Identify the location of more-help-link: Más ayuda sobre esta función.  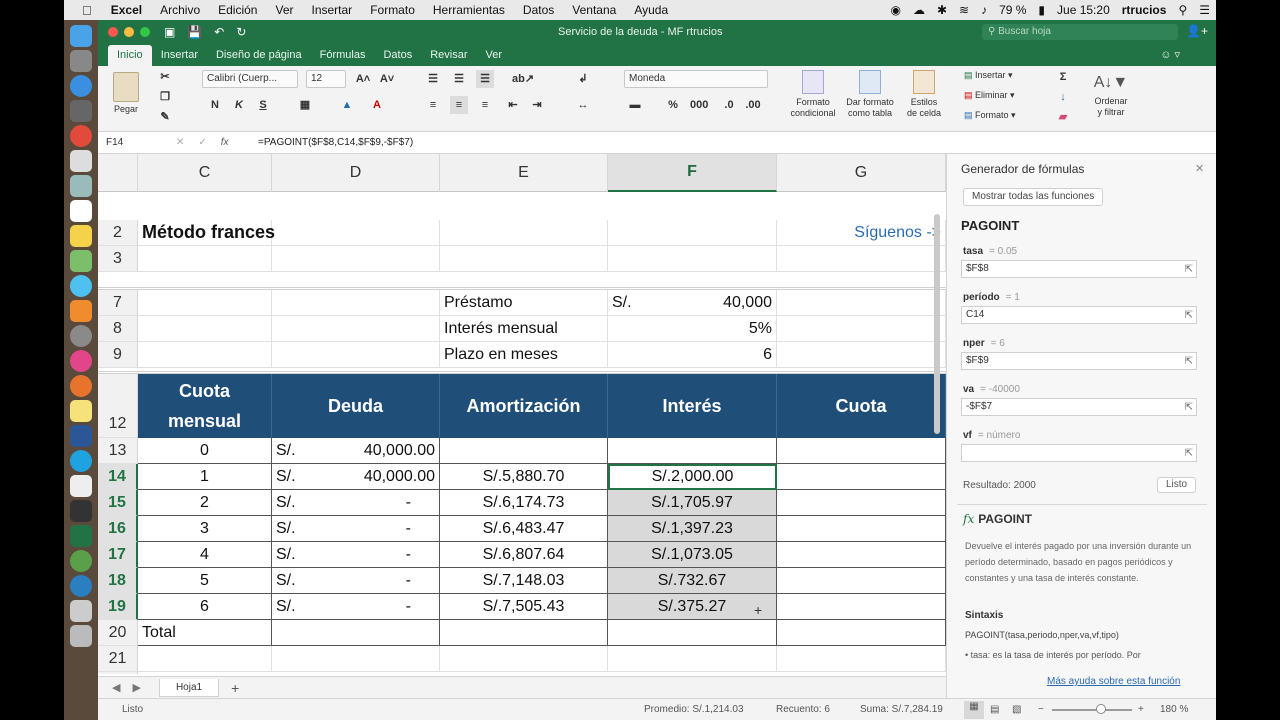
(1113, 681).